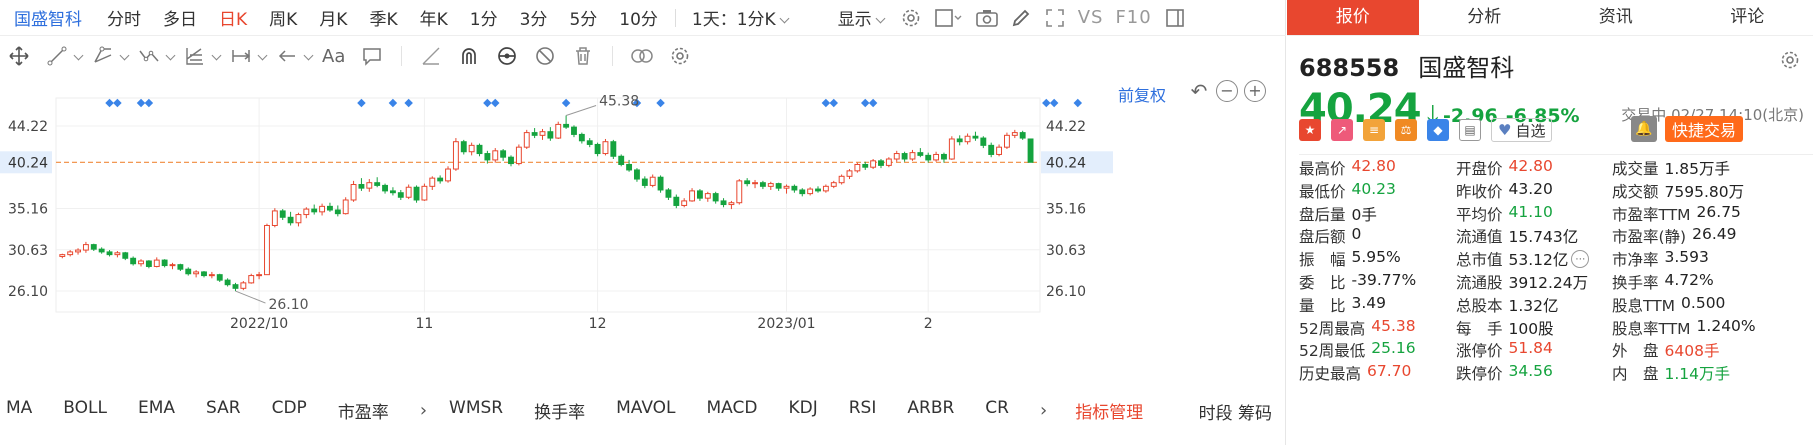 This screenshot has width=1813, height=445. Describe the element at coordinates (75, 56) in the screenshot. I see `trendline-dropdown` at that location.